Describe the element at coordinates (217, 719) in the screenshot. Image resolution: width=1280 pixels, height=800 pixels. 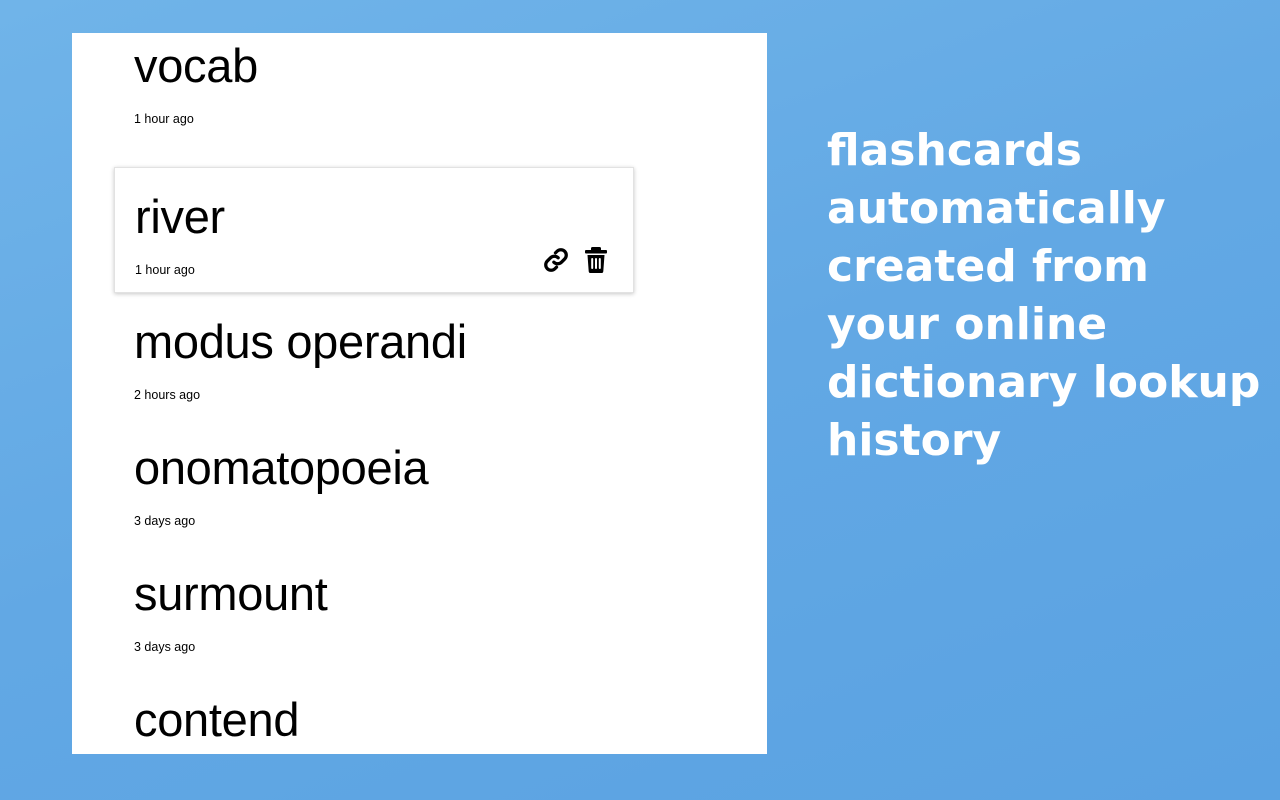
I see `word-title: contend` at that location.